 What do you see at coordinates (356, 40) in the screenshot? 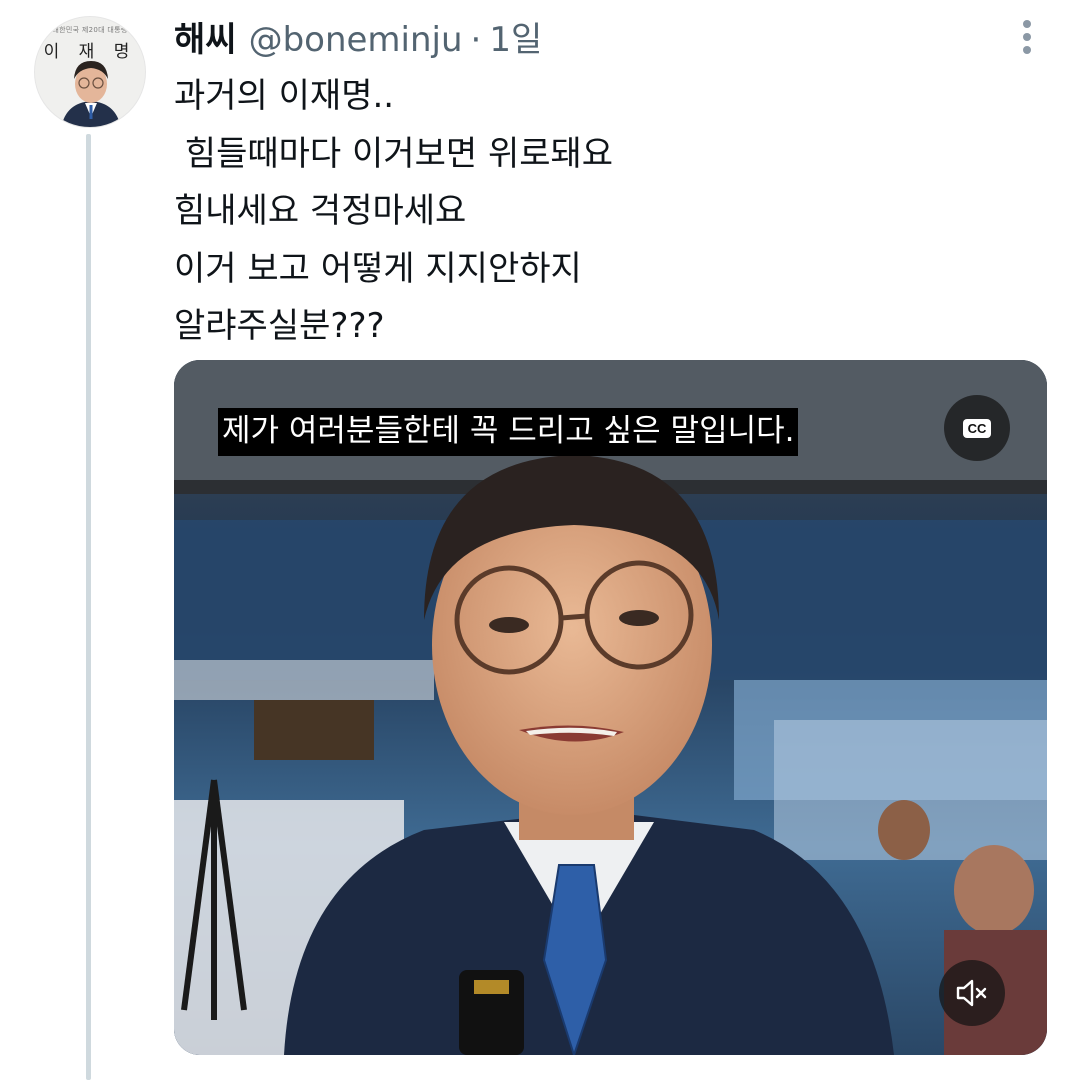
I see `user-handle: @boneminju` at bounding box center [356, 40].